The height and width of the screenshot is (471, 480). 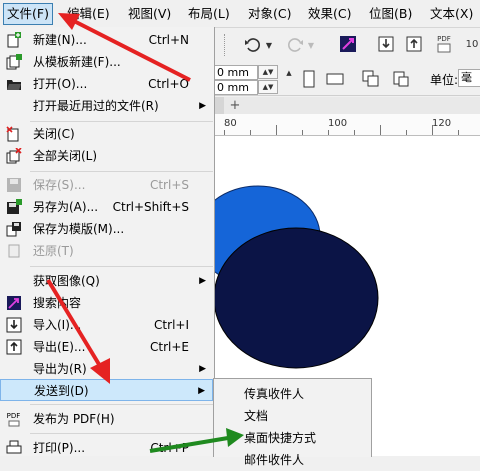 What do you see at coordinates (106, 369) in the screenshot?
I see `menu-item-export-as: 导出为(R) ▶` at bounding box center [106, 369].